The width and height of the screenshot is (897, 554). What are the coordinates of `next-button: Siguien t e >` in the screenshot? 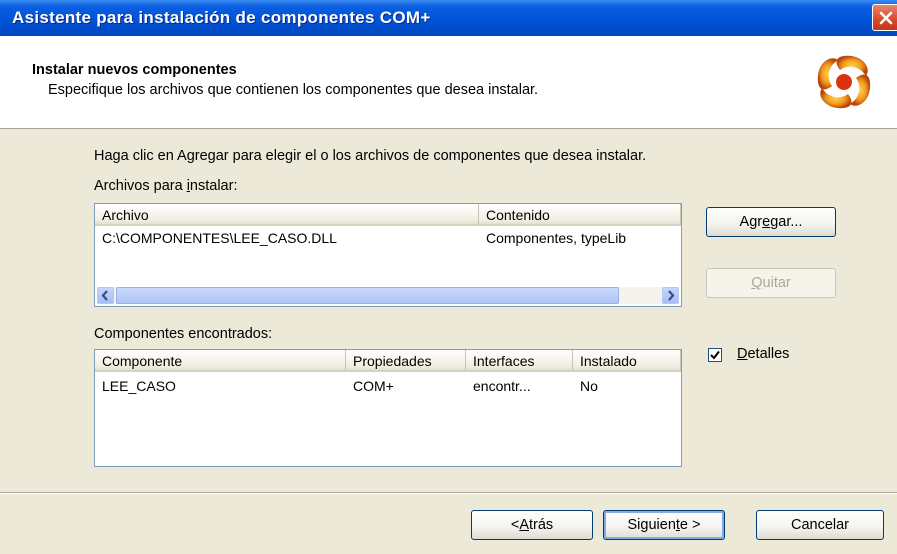 It's located at (664, 525).